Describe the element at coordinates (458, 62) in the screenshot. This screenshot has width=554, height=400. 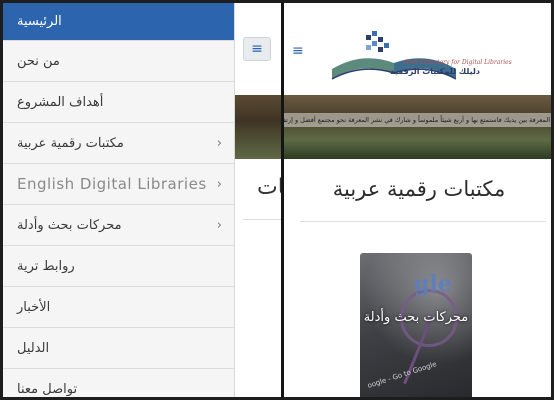
I see `logo-english-text: Arab Directory for Digital Libraries` at that location.